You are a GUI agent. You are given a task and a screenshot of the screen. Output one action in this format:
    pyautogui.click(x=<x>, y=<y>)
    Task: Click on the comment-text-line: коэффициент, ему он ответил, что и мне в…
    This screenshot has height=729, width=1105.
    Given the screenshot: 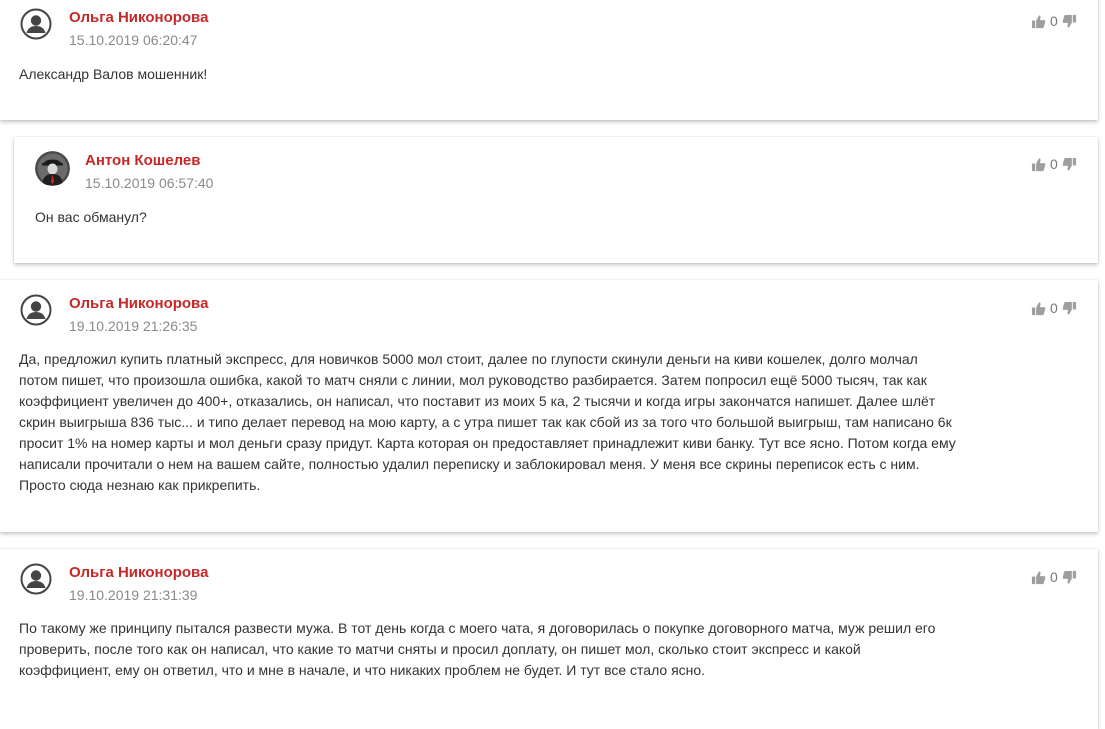 What is the action you would take?
    pyautogui.click(x=362, y=670)
    